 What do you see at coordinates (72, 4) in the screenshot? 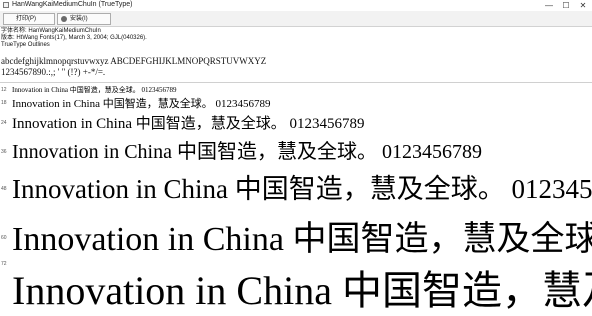
I see `window-title: HanWangKaiMediumChuIn (TrueType)` at bounding box center [72, 4].